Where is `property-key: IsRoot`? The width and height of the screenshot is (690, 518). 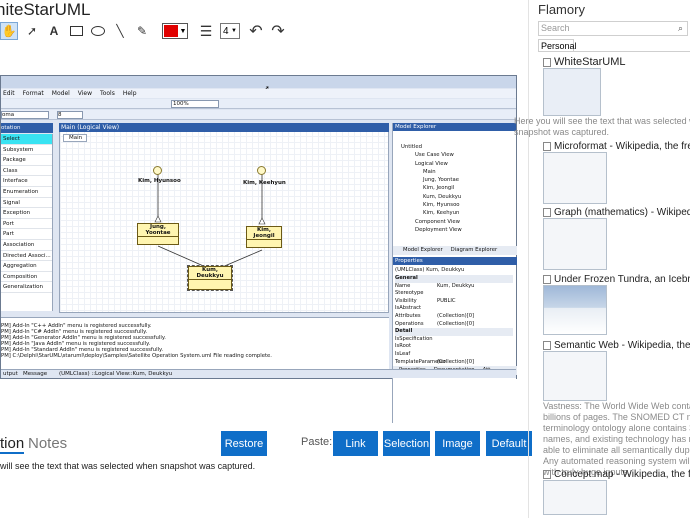 property-key: IsRoot is located at coordinates (403, 346).